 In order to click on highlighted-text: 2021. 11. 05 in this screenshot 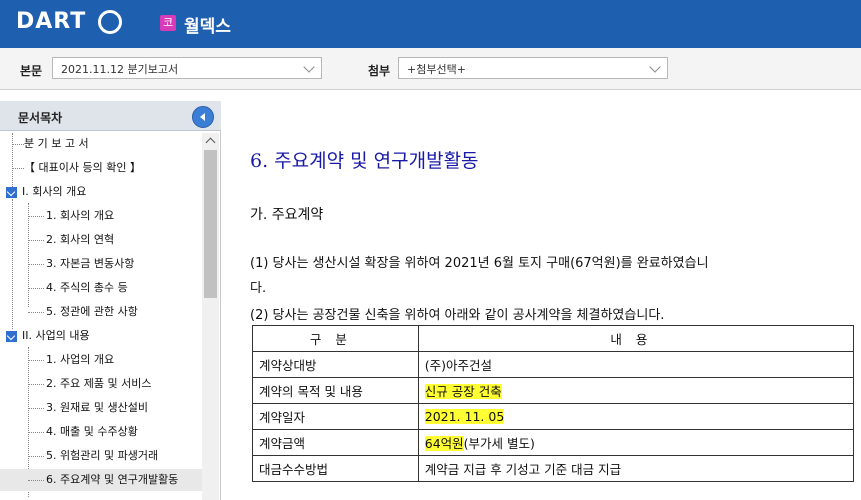, I will do `click(464, 416)`.